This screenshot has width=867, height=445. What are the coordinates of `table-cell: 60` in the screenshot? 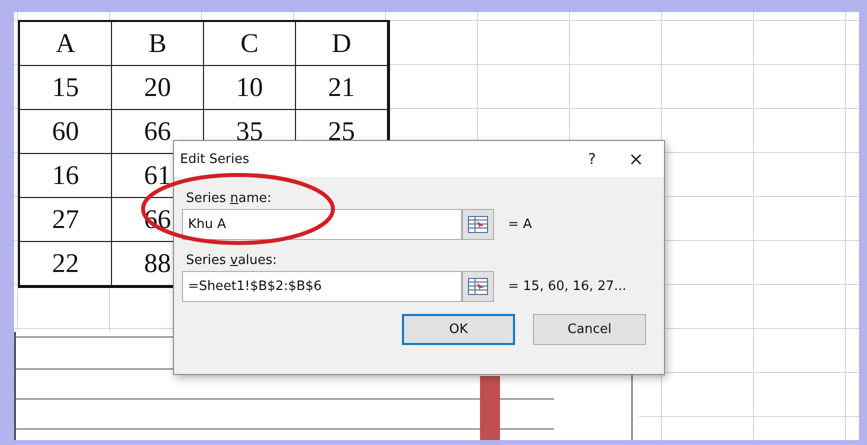 It's located at (66, 132).